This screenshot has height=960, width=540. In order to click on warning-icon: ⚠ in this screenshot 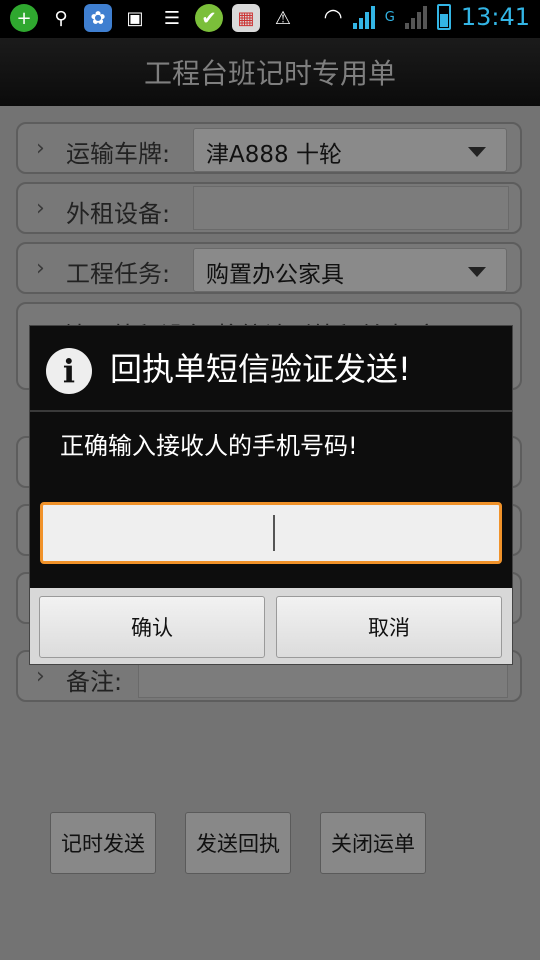, I will do `click(283, 18)`.